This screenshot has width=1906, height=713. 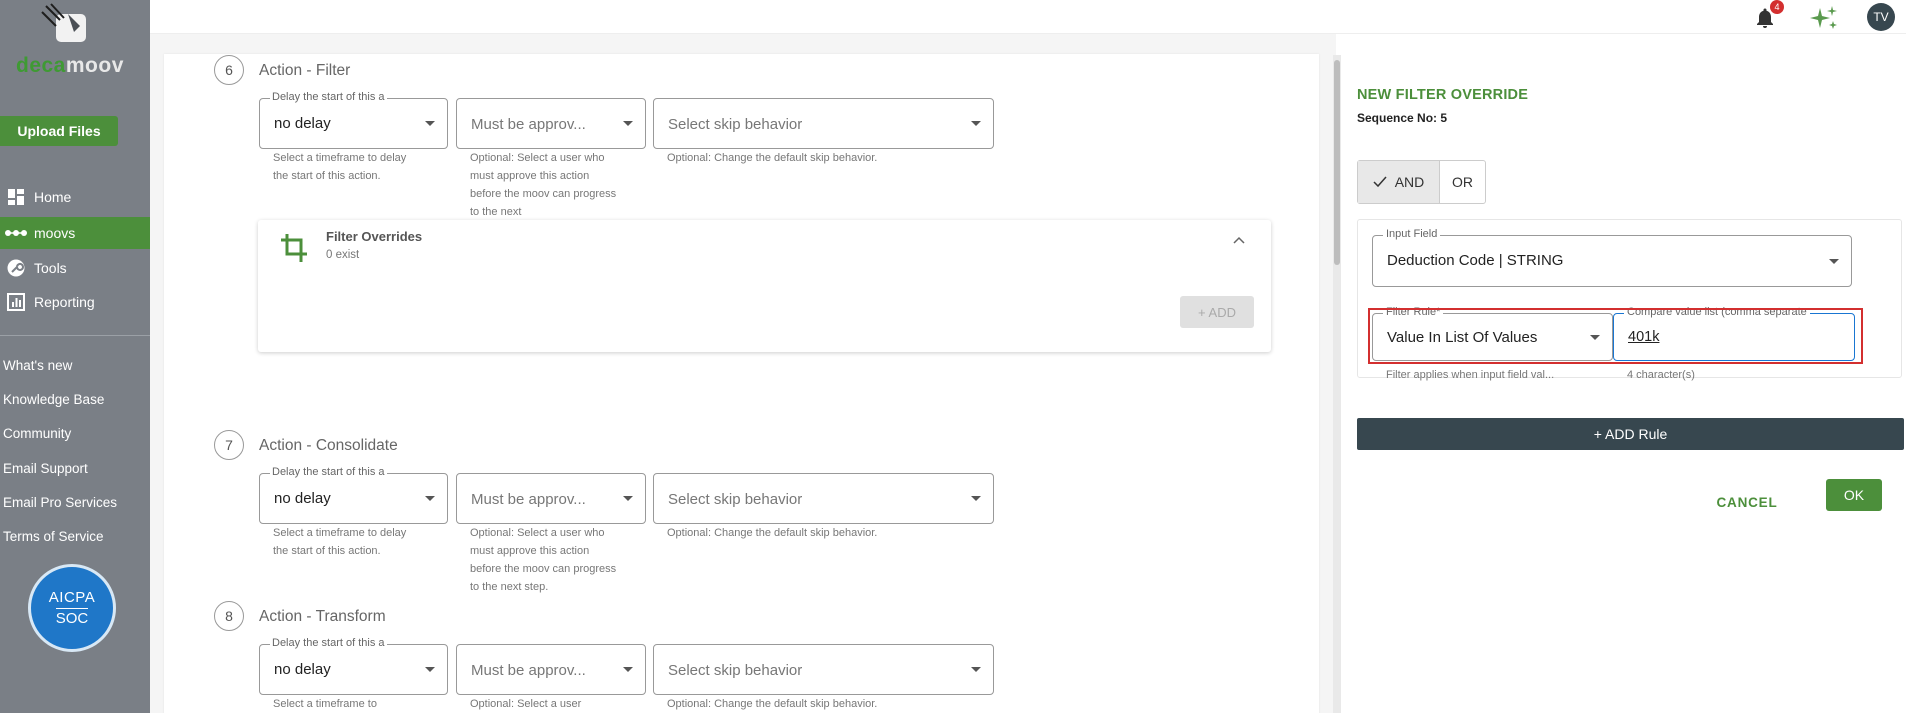 I want to click on link-email-support: Email Support, so click(x=45, y=468).